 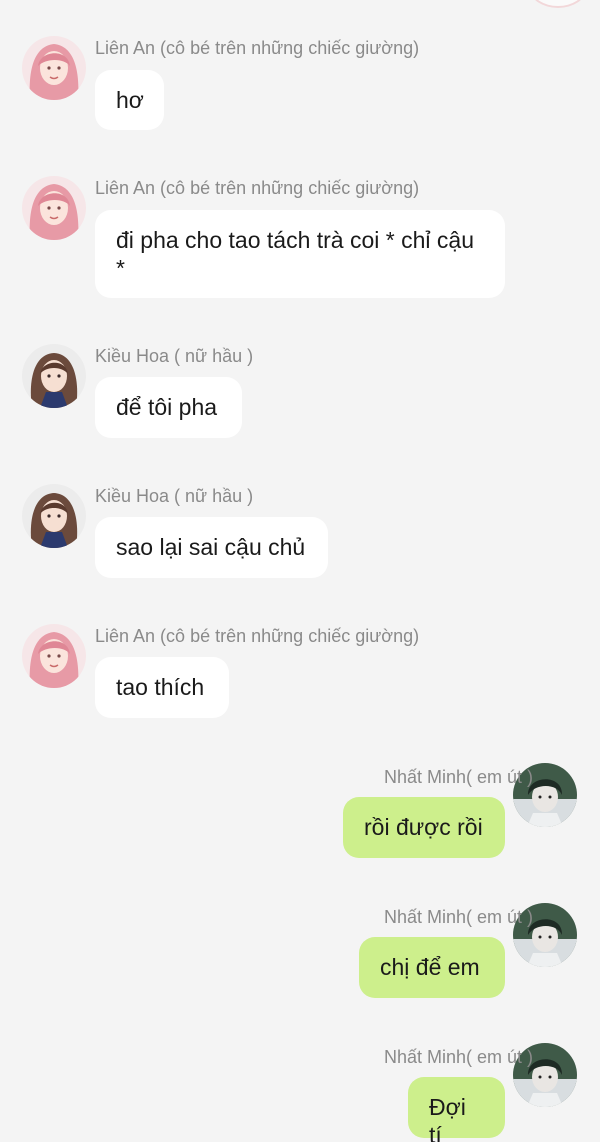 What do you see at coordinates (168, 407) in the screenshot?
I see `message-bubble: để tôi pha` at bounding box center [168, 407].